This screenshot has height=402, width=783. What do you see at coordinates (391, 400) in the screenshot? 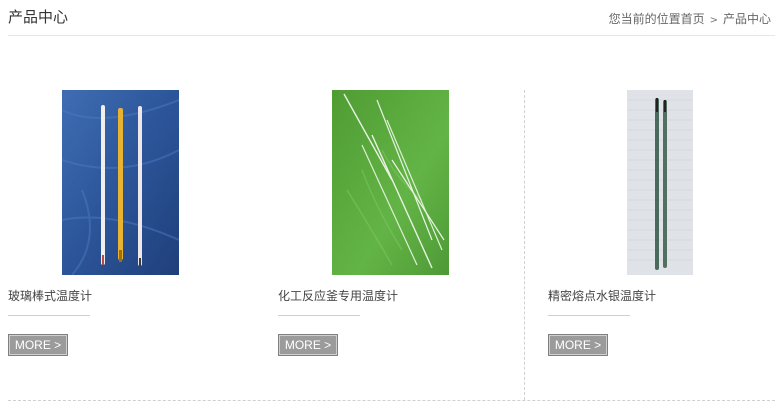
I see `bottom-divider` at bounding box center [391, 400].